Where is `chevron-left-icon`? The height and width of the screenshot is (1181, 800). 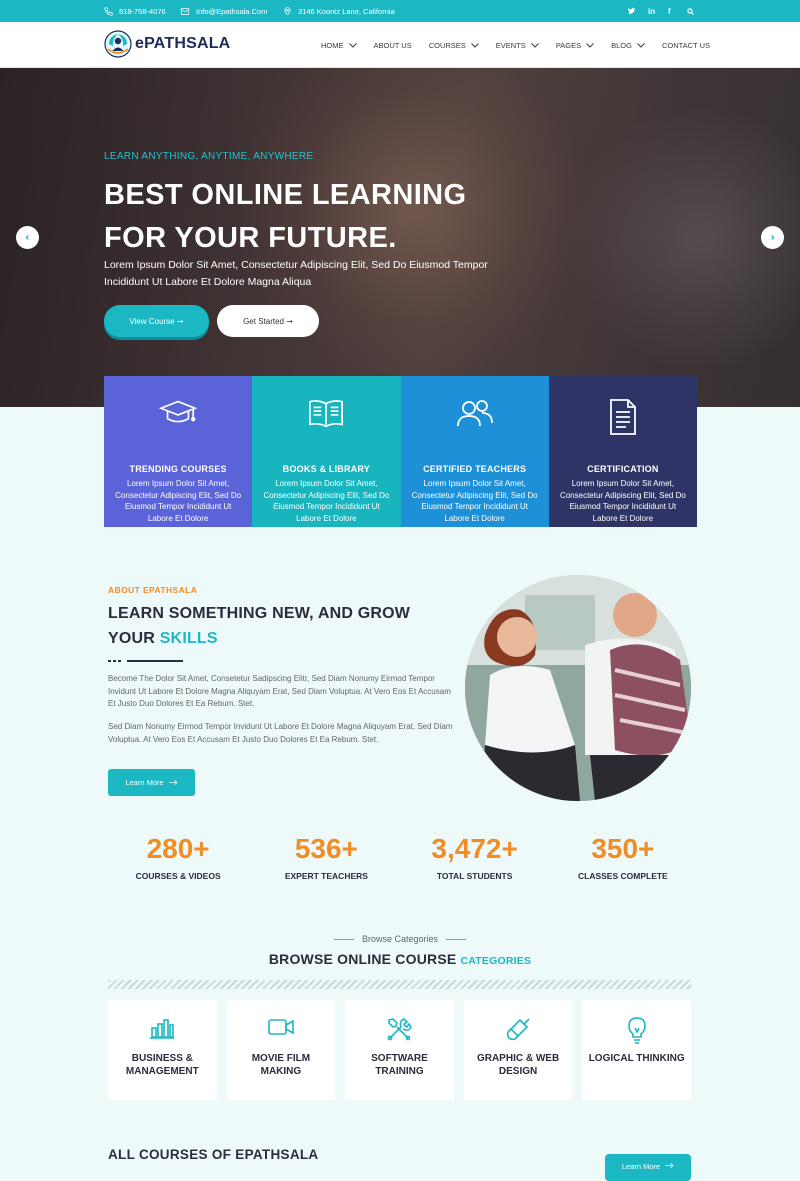
chevron-left-icon is located at coordinates (27, 237).